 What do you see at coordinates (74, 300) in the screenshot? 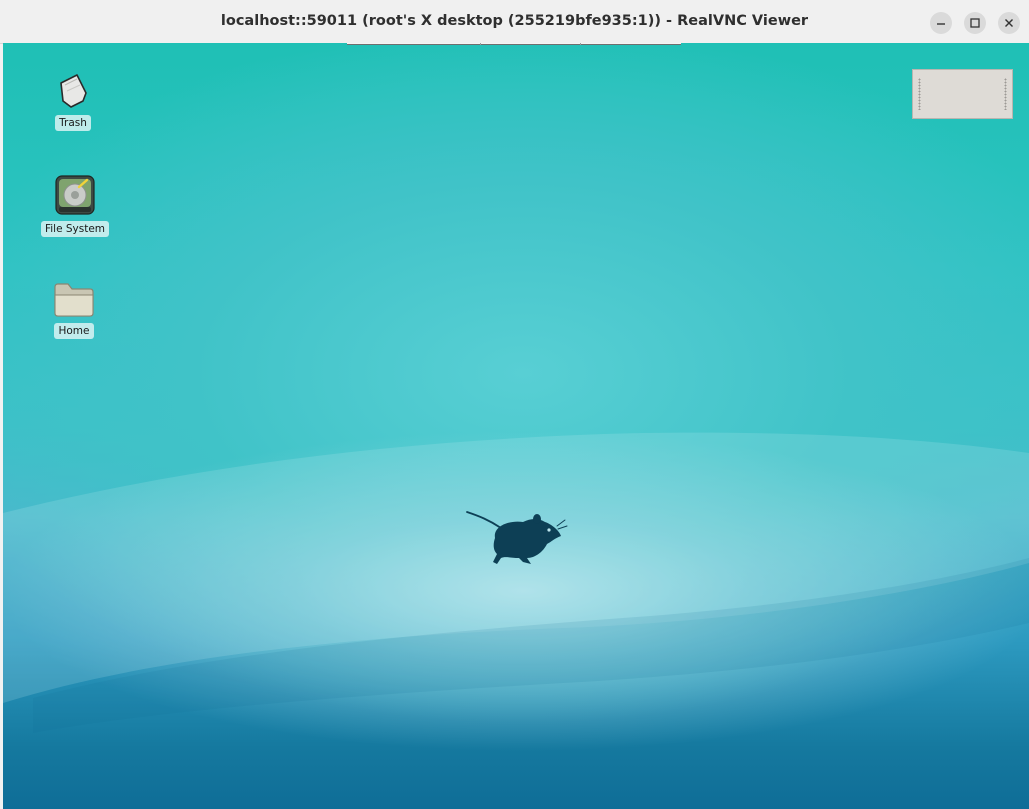
I see `folder-icon` at bounding box center [74, 300].